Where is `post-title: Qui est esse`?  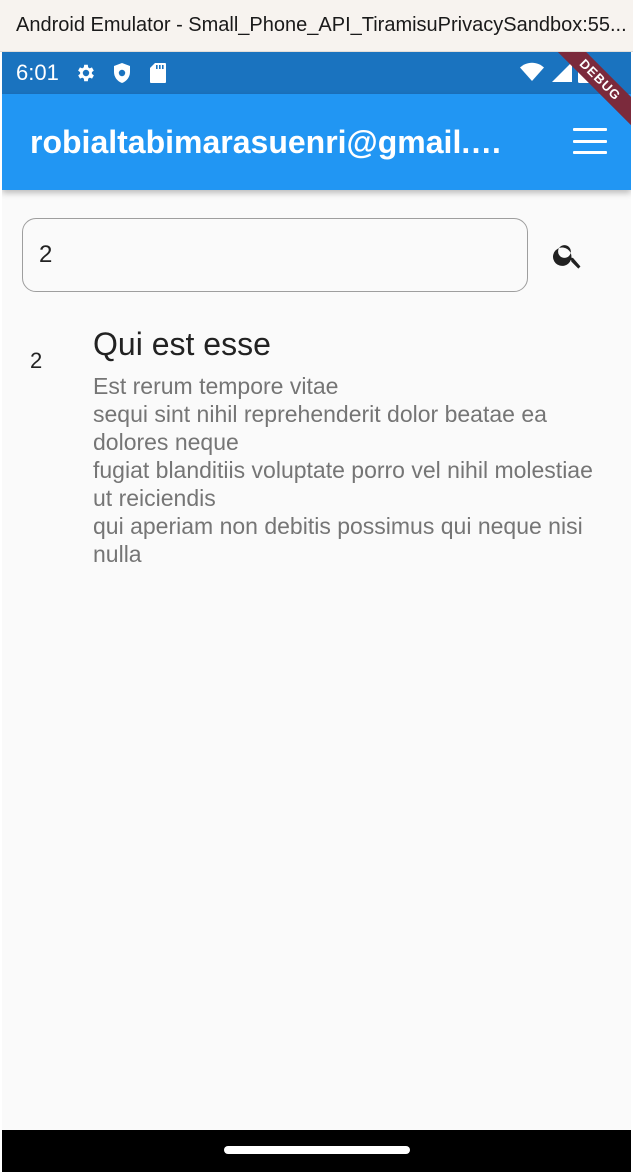 post-title: Qui est esse is located at coordinates (182, 344).